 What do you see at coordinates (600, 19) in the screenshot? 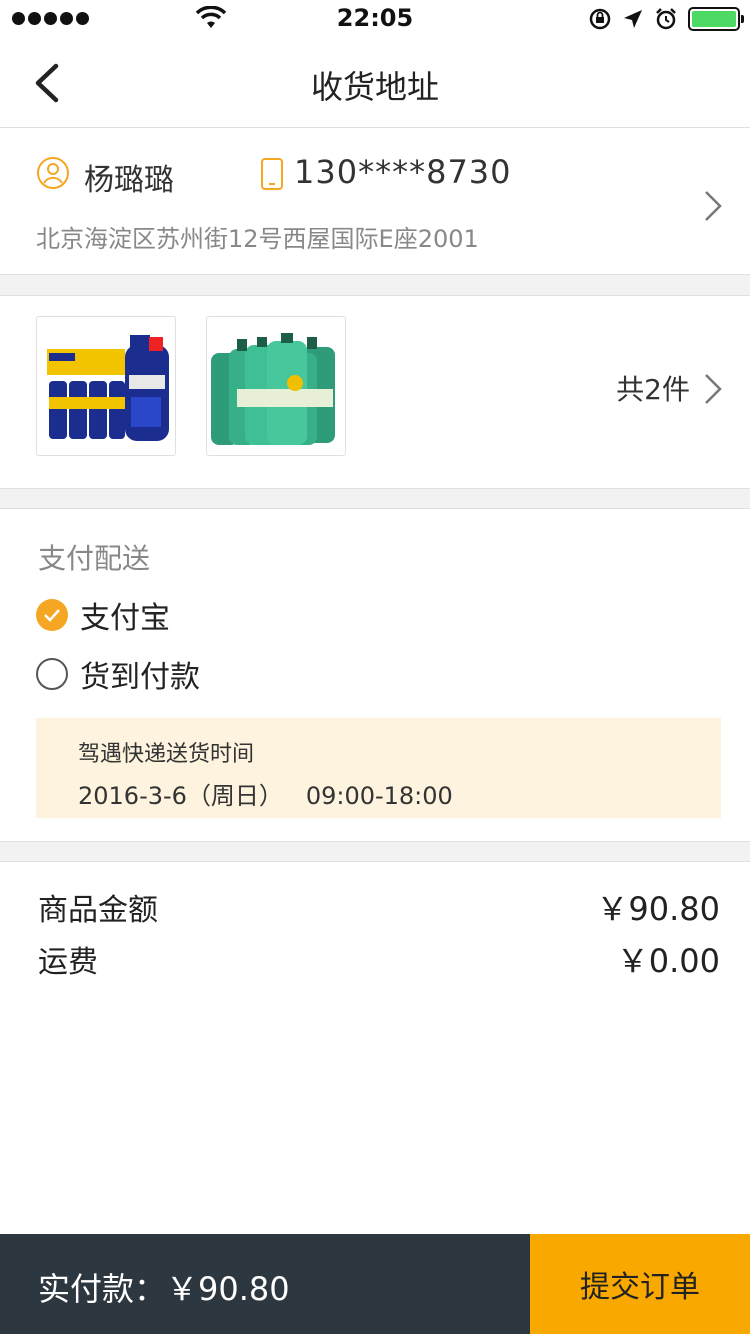
I see `rotation-lock-icon` at bounding box center [600, 19].